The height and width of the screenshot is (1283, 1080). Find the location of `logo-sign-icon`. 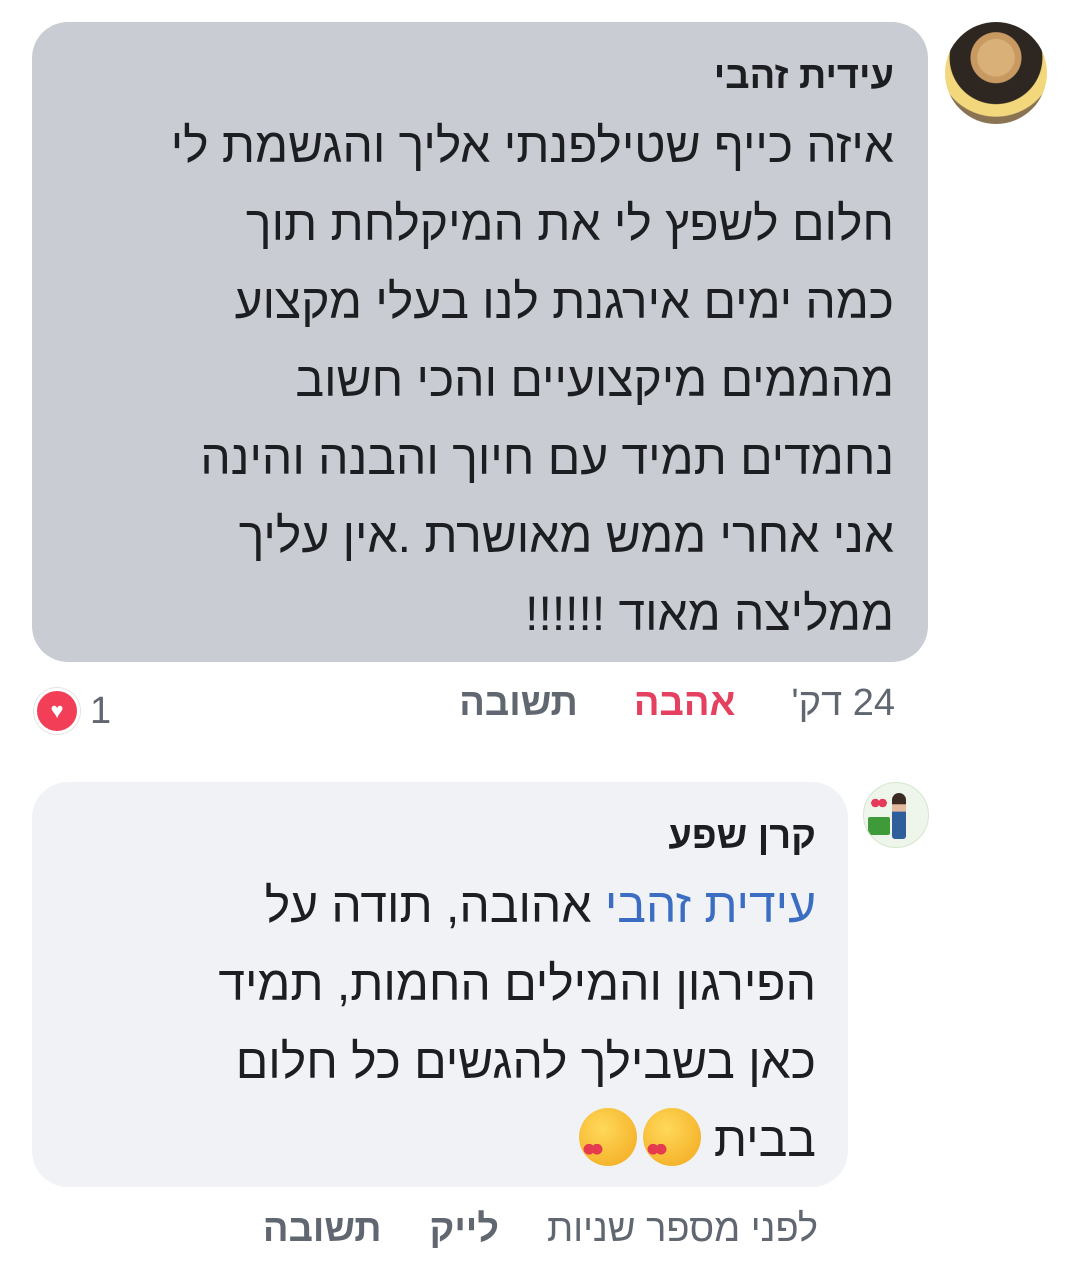

logo-sign-icon is located at coordinates (879, 826).